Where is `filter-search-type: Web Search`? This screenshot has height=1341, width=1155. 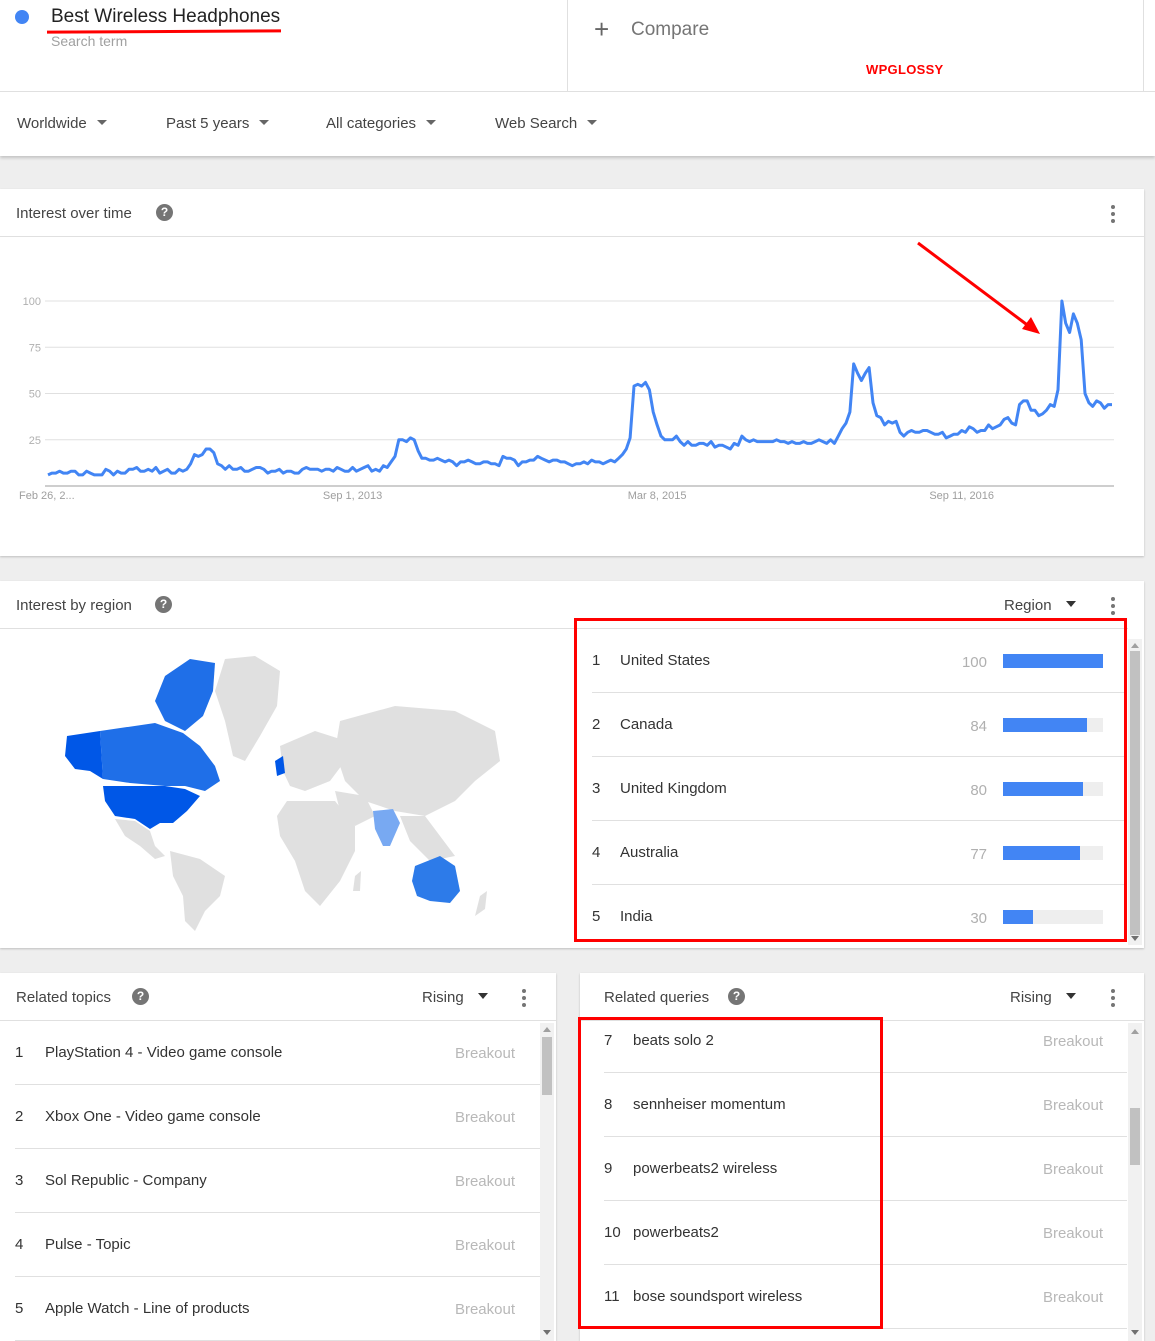
filter-search-type: Web Search is located at coordinates (546, 123).